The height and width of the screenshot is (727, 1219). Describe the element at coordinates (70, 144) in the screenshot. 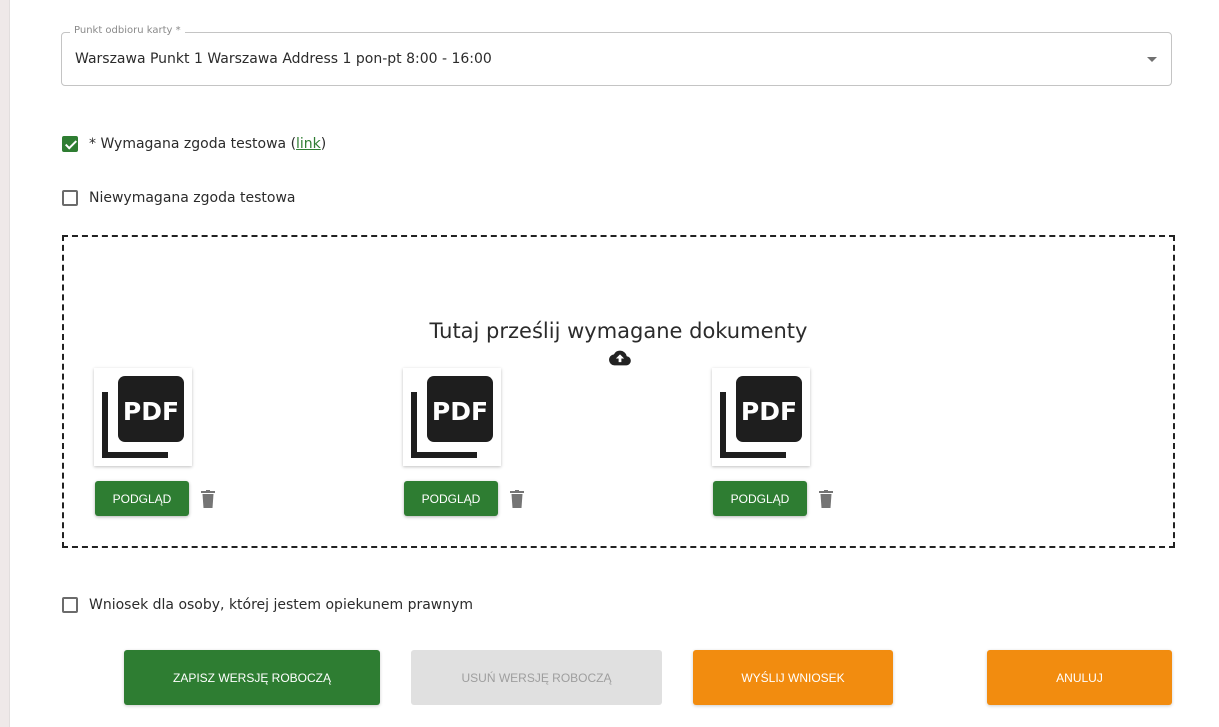

I see `required-consent-checkbox` at that location.